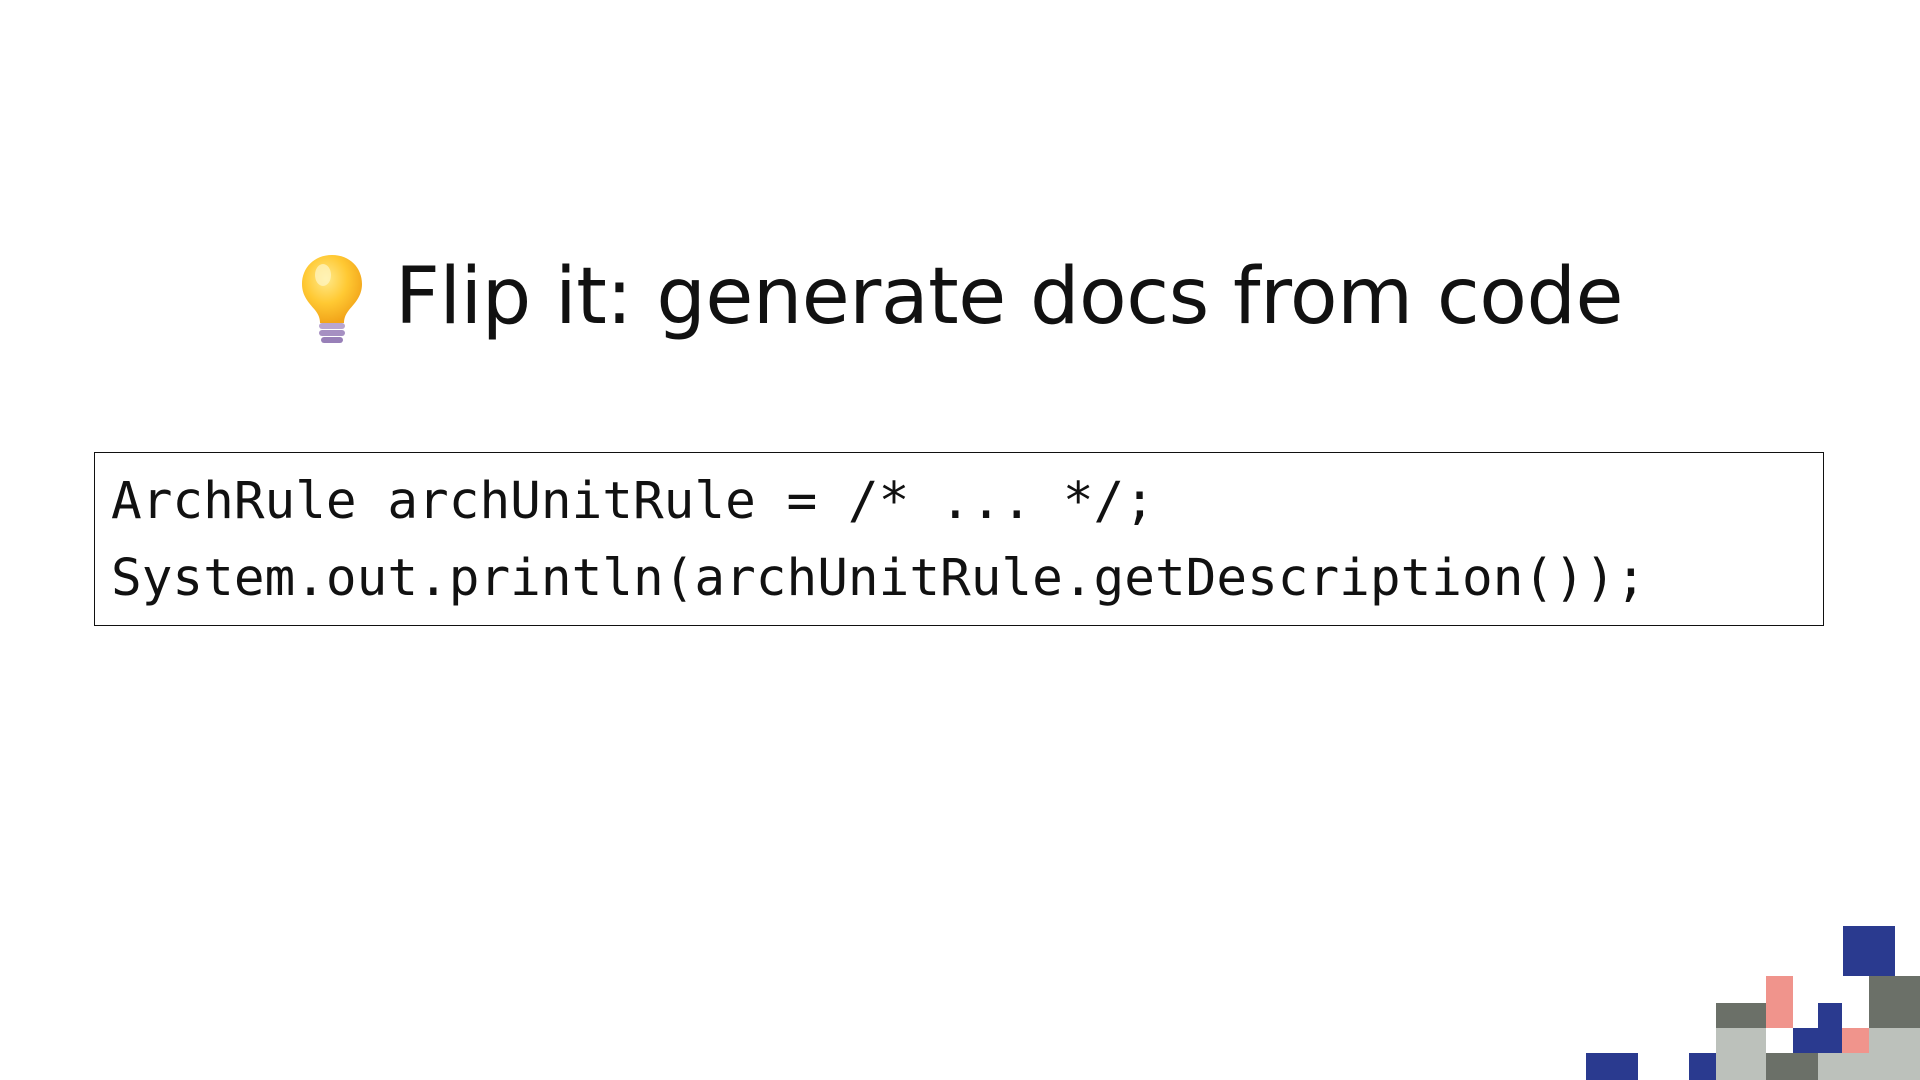  I want to click on slide-title: Flip it: generate docs from code, so click(960, 297).